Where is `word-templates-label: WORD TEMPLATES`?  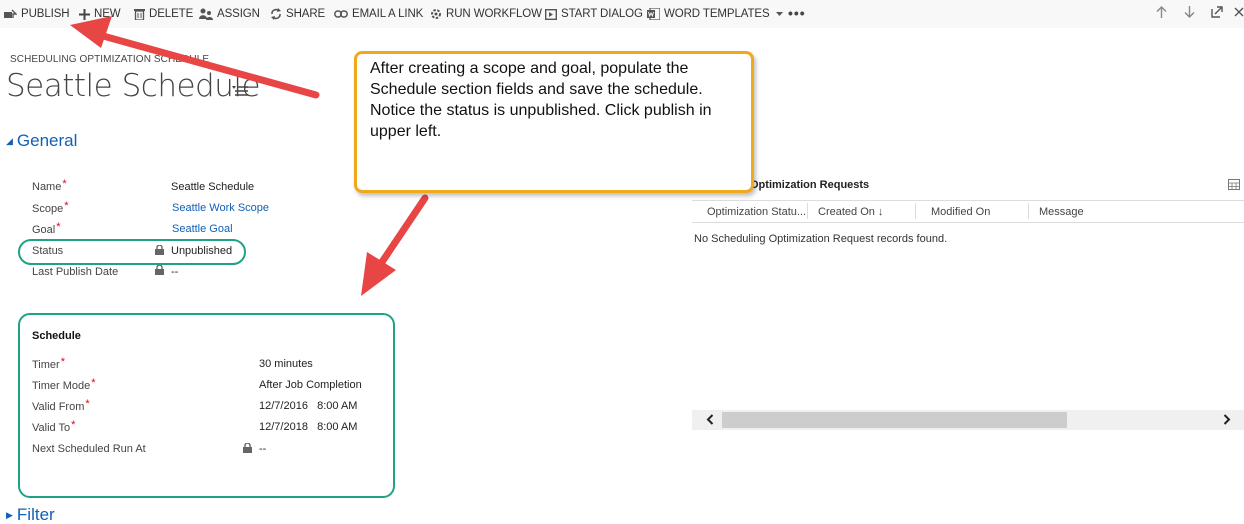
word-templates-label: WORD TEMPLATES is located at coordinates (717, 14).